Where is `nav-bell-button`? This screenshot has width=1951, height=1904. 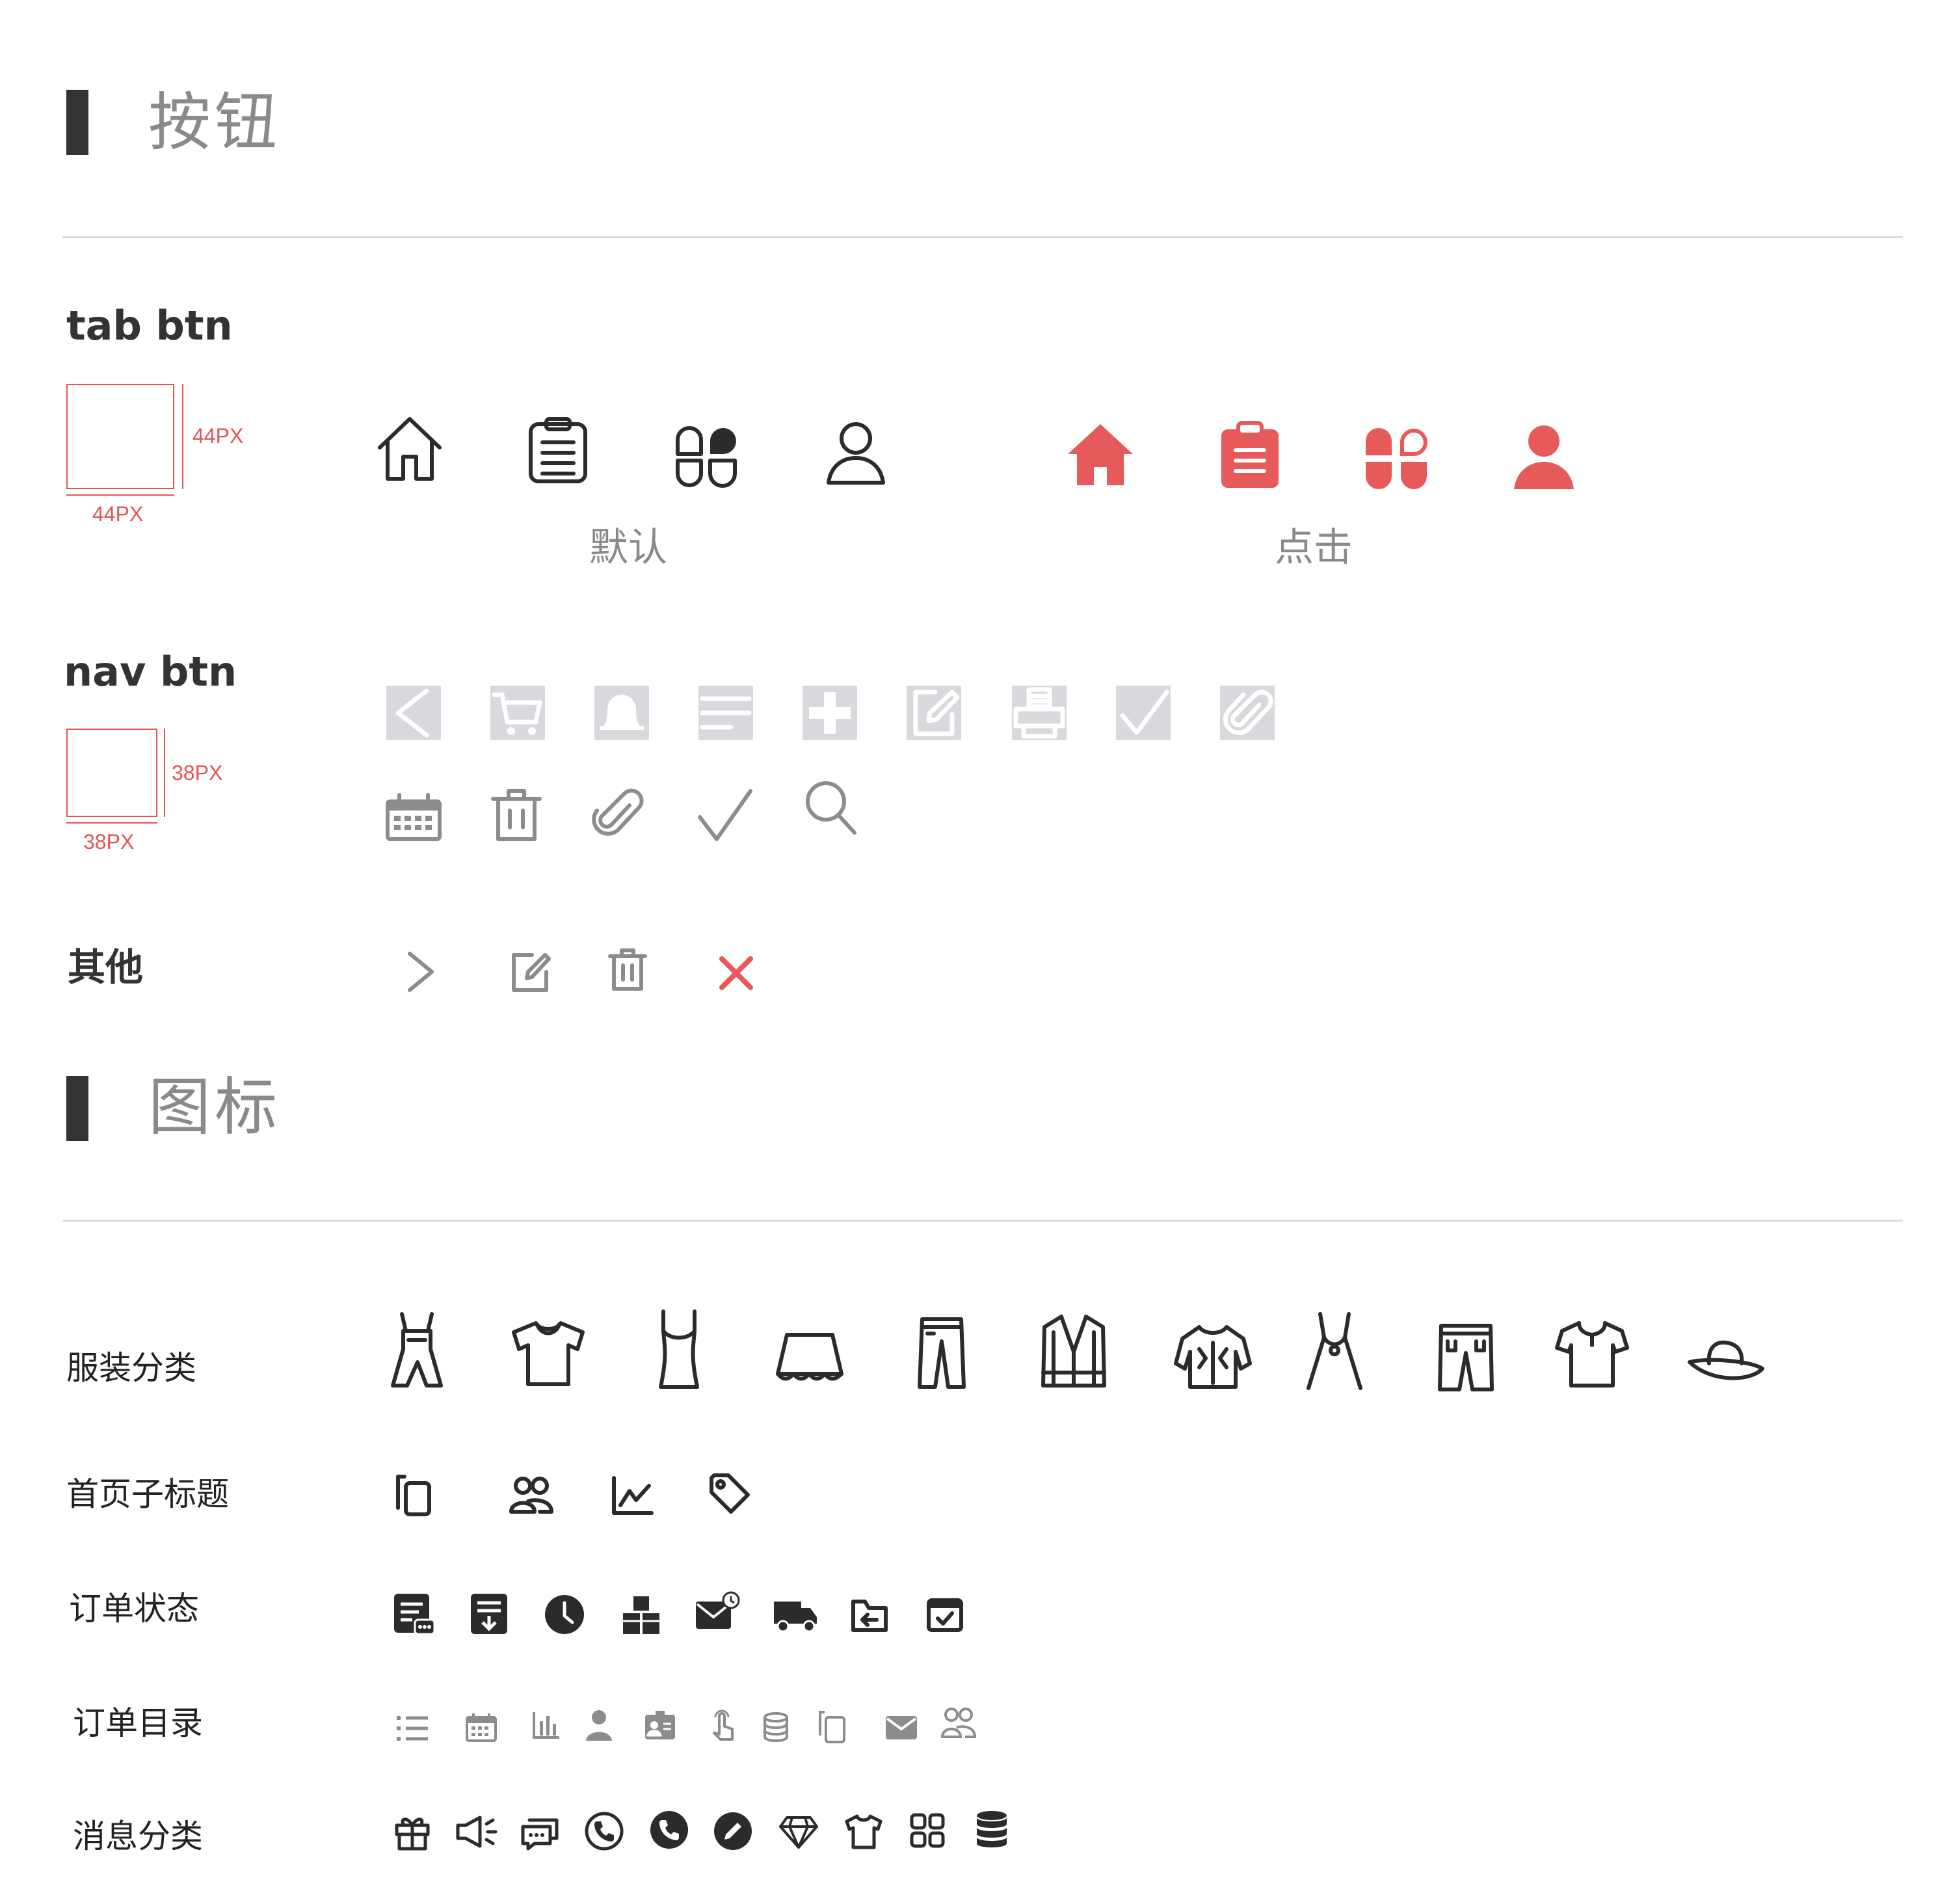 nav-bell-button is located at coordinates (621, 713).